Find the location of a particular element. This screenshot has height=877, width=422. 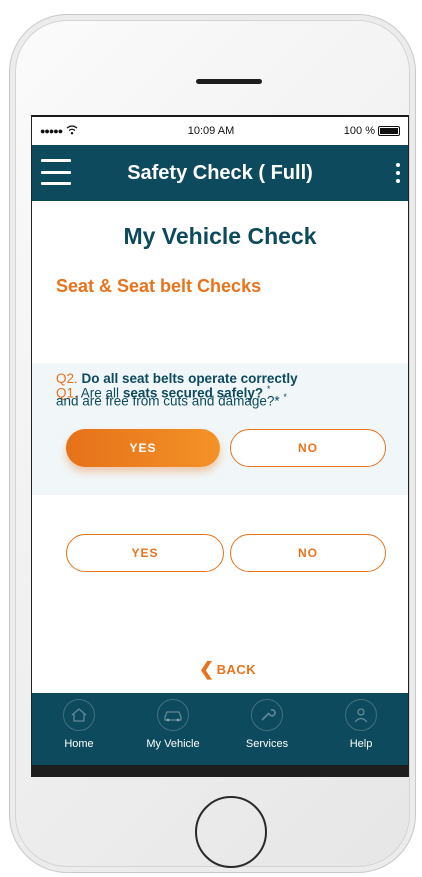

app-bar-title: Safety Check ( Full) is located at coordinates (220, 172).